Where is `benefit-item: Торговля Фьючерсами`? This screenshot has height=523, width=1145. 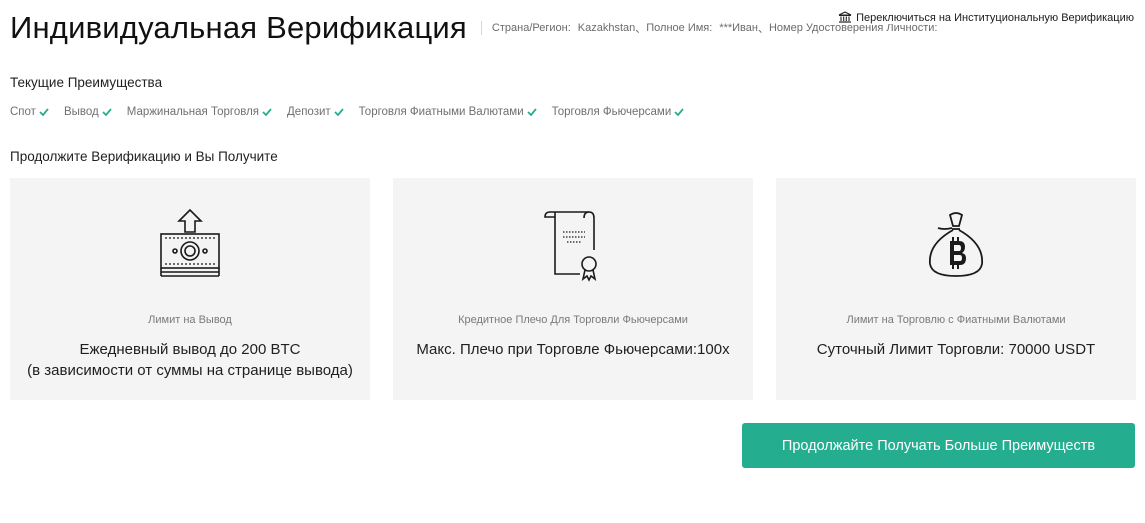 benefit-item: Торговля Фьючерсами is located at coordinates (618, 112).